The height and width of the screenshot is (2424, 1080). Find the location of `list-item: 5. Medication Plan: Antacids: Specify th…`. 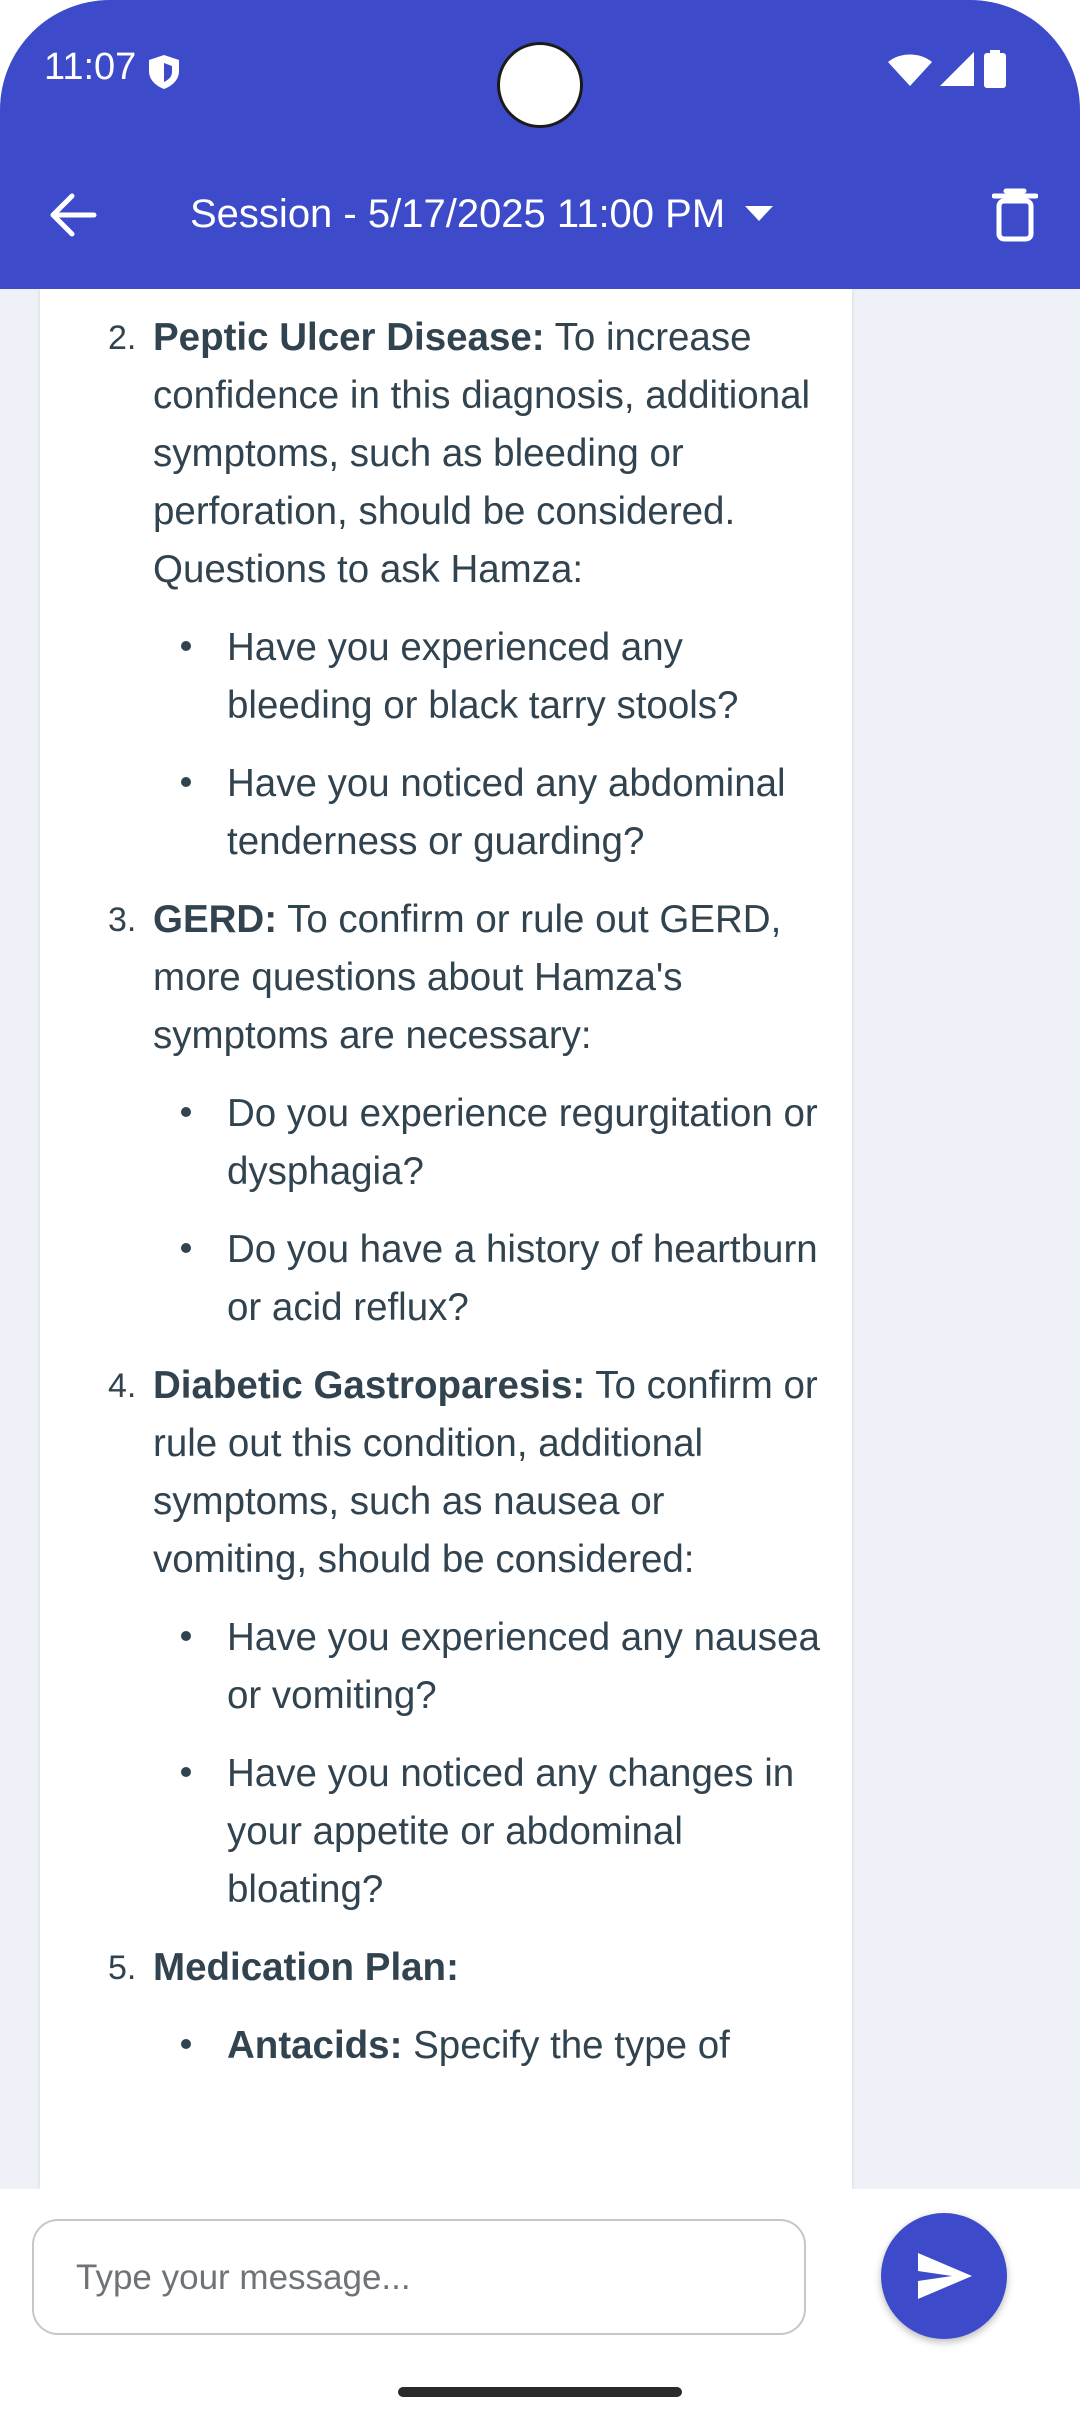

list-item: 5. Medication Plan: Antacids: Specify th… is located at coordinates (465, 2007).